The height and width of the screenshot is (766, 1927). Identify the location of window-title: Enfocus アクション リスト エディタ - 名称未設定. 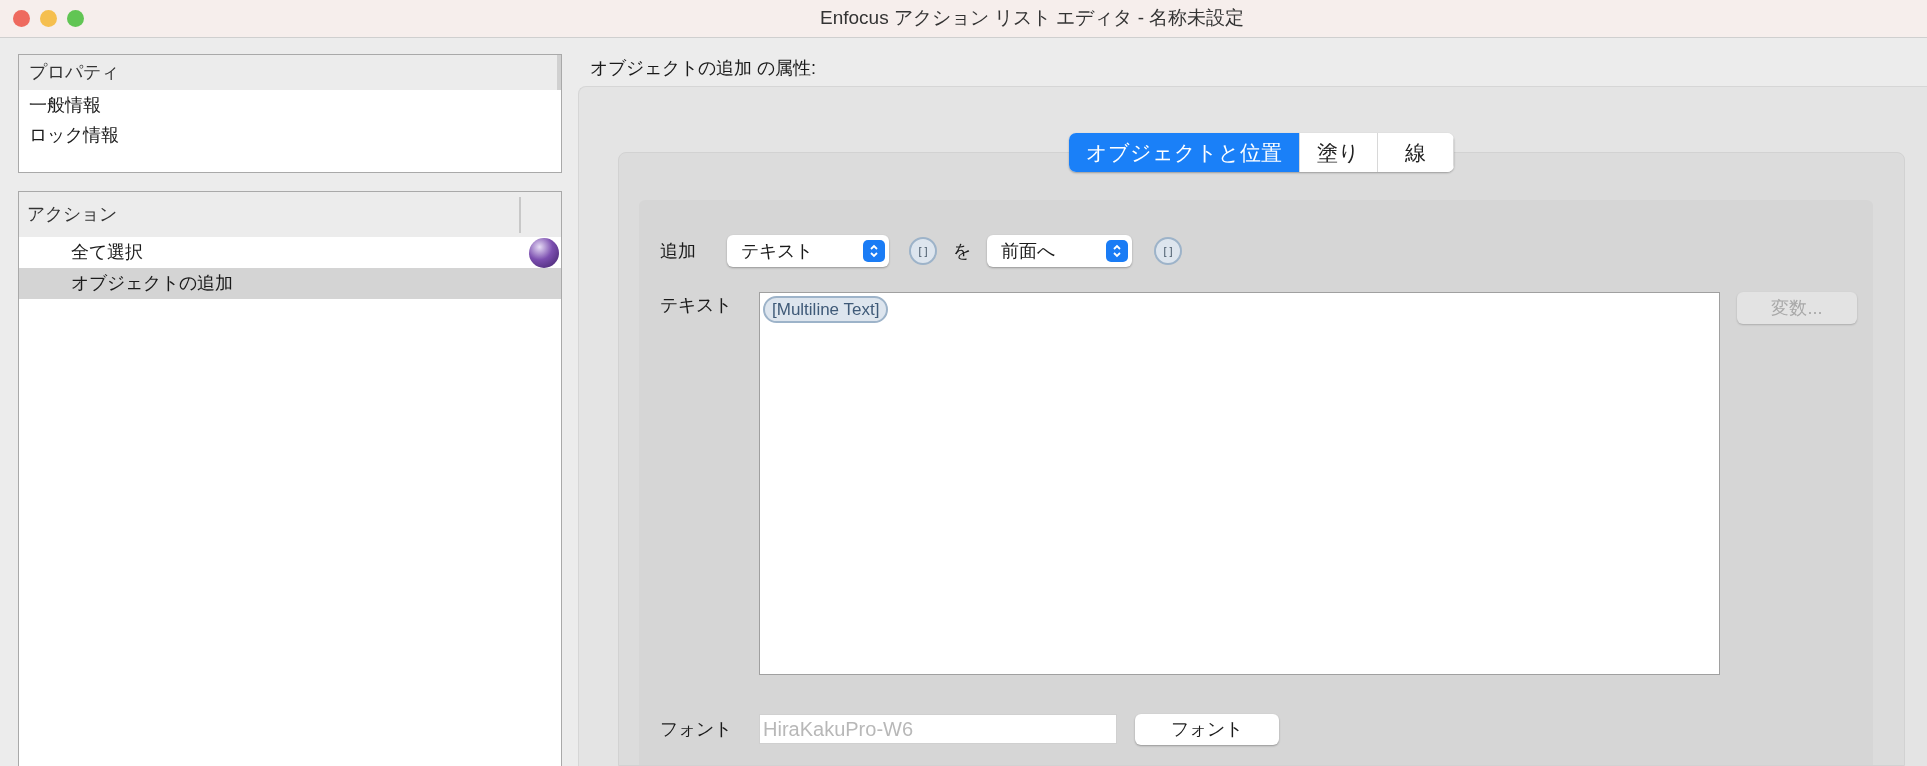
(1032, 18).